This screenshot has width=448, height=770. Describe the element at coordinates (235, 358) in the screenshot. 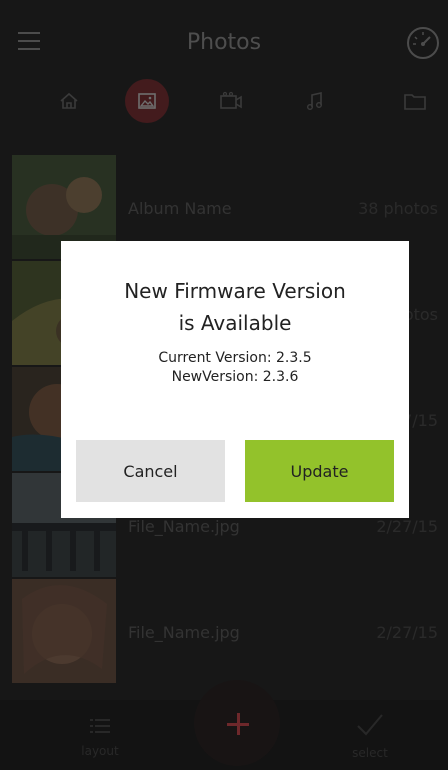

I see `current-version-text: Current Version: 2.3.5` at that location.